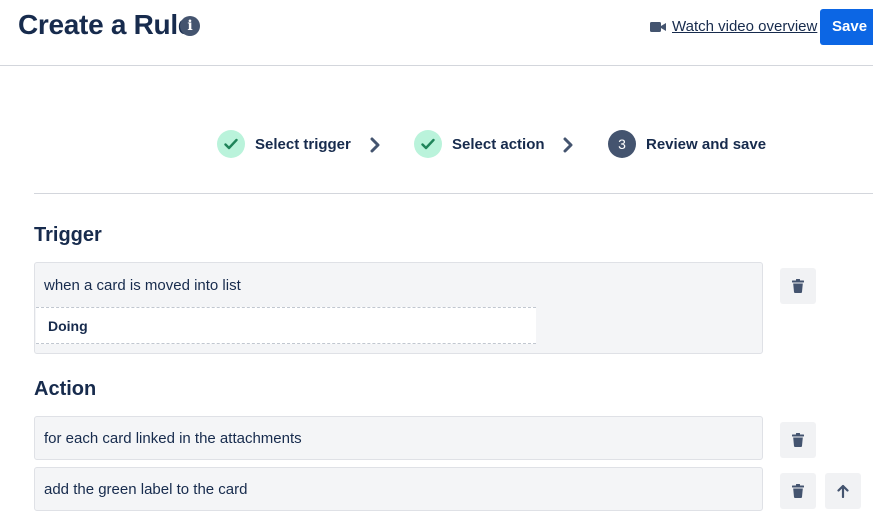 The image size is (873, 521). What do you see at coordinates (68, 326) in the screenshot?
I see `list-name-value: Doing` at bounding box center [68, 326].